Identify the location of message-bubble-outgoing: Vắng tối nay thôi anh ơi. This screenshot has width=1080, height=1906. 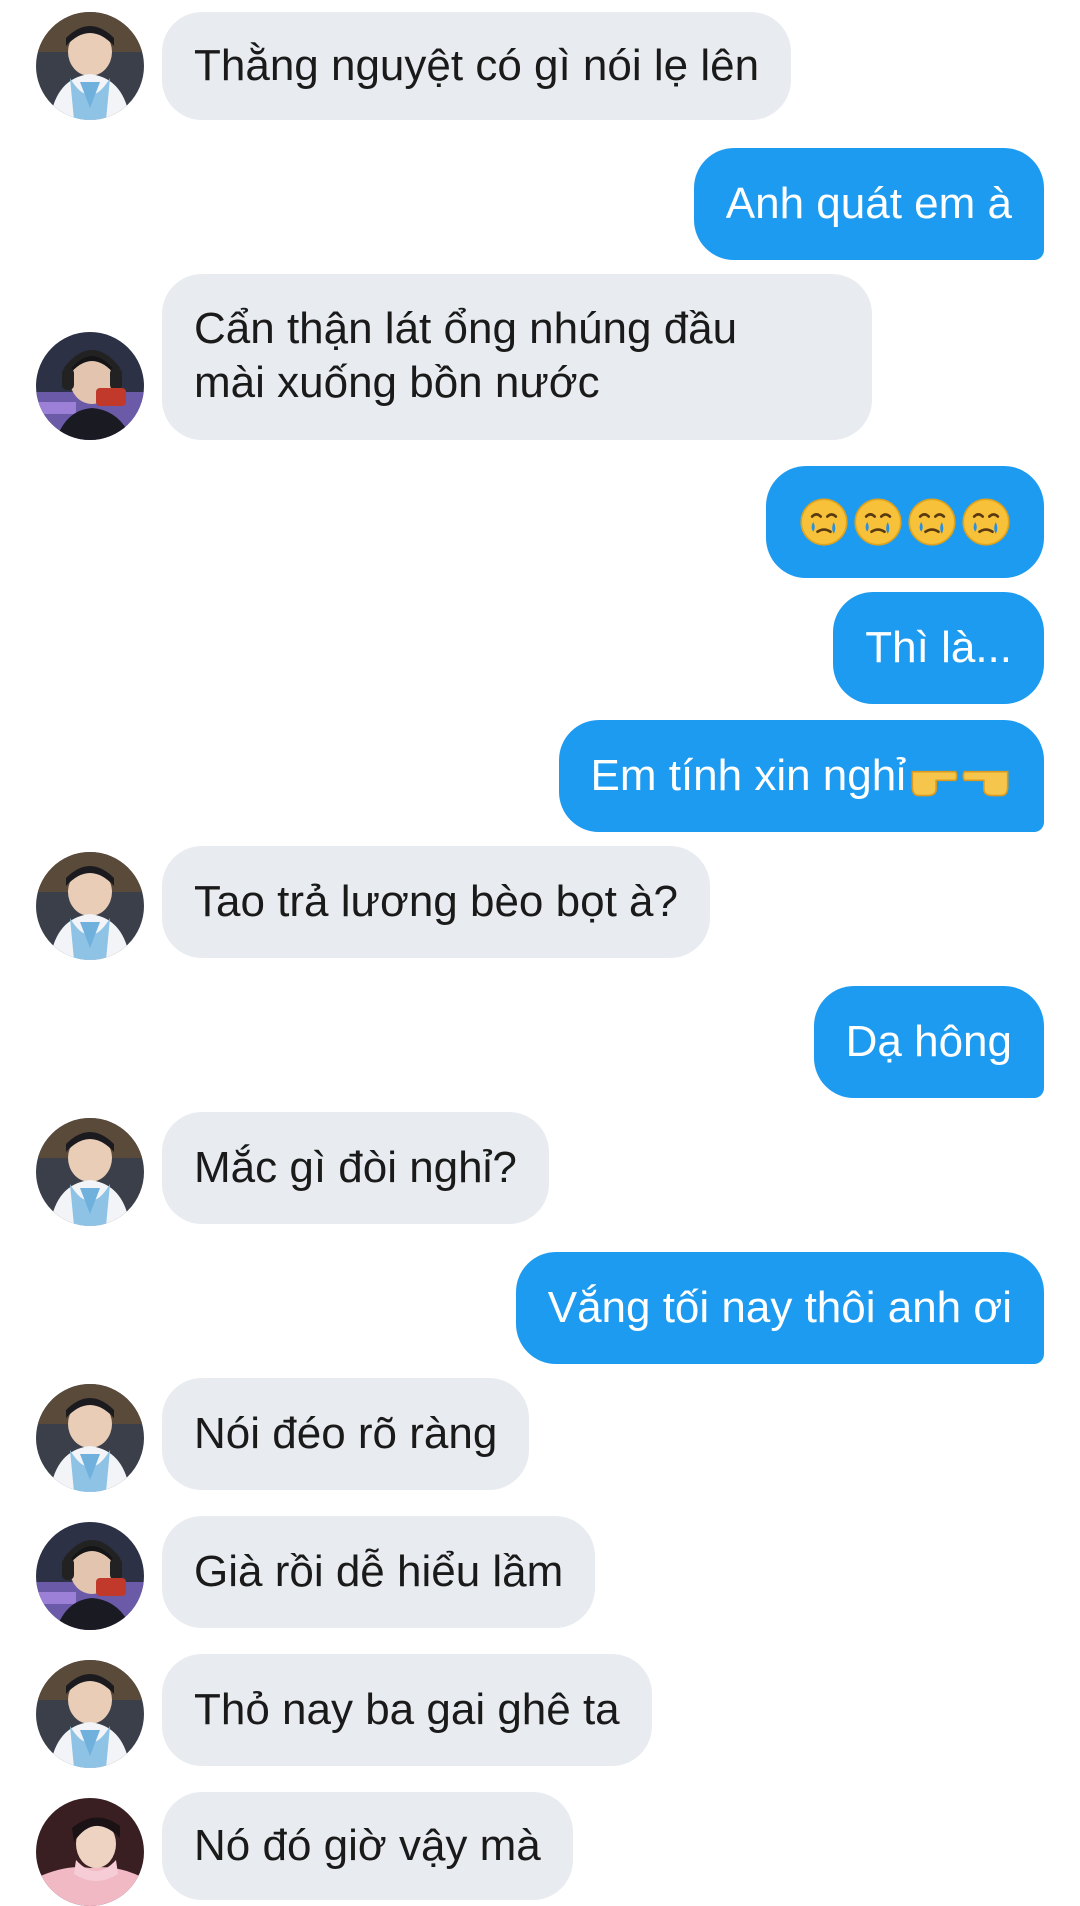
(779, 1308).